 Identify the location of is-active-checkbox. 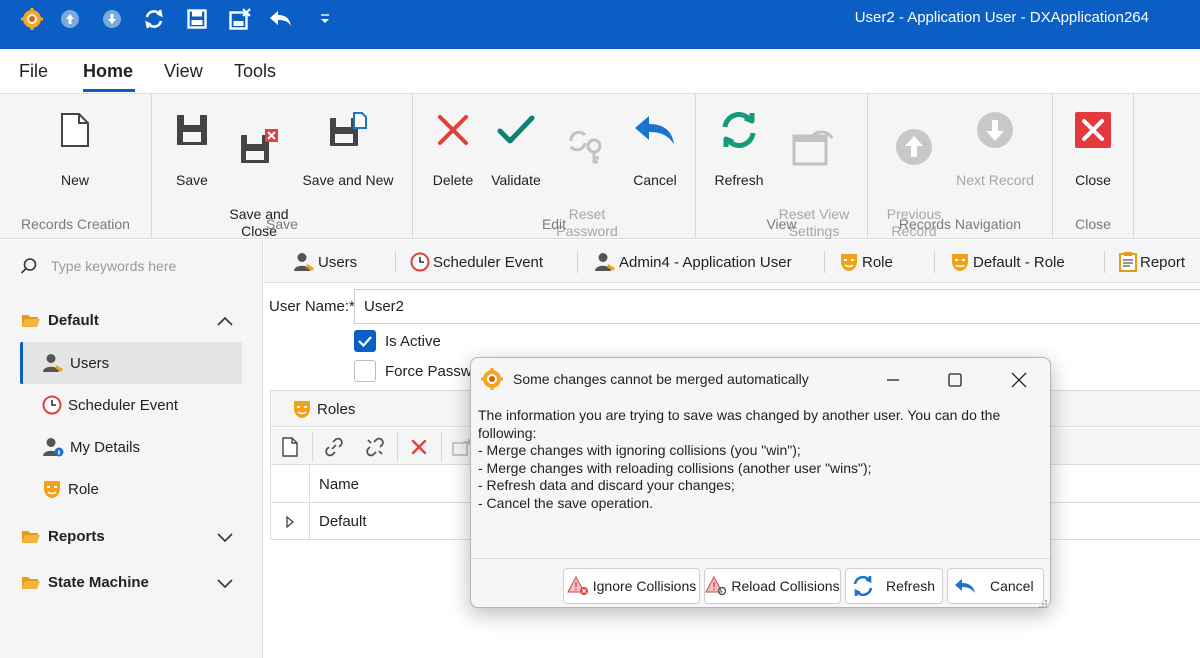
(365, 341).